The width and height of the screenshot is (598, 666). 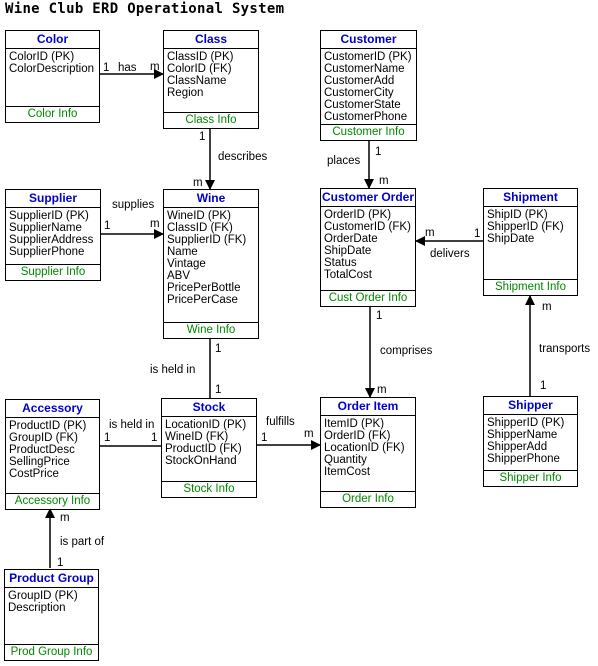 What do you see at coordinates (202, 300) in the screenshot?
I see `attribute: PricePerCase` at bounding box center [202, 300].